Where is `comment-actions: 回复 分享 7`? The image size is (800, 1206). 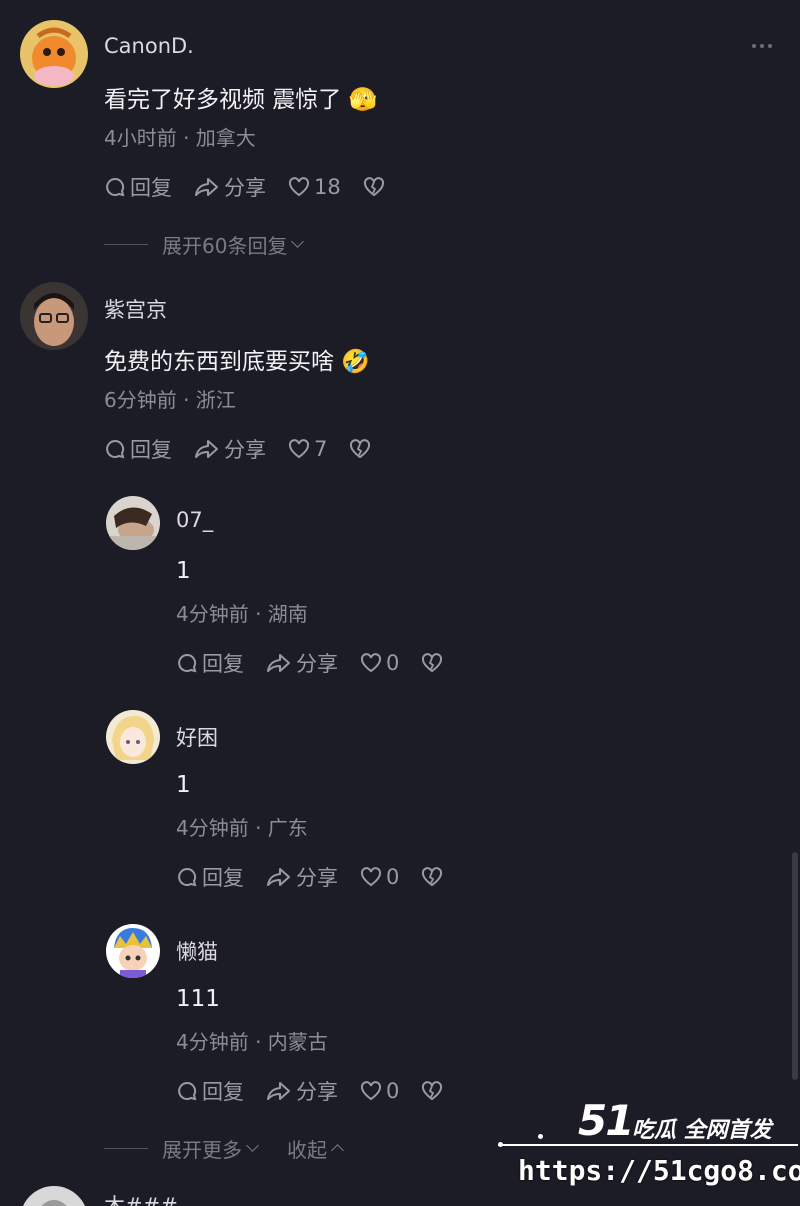 comment-actions: 回复 分享 7 is located at coordinates (237, 449).